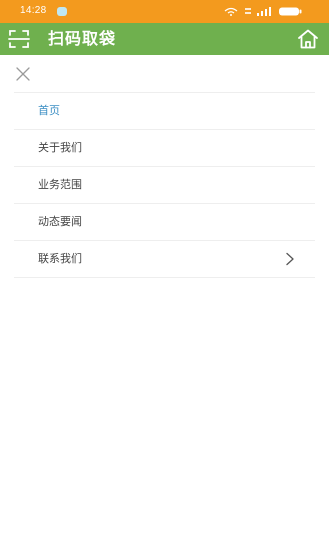 Image resolution: width=329 pixels, height=549 pixels. I want to click on menu-item-label: 关于我们, so click(60, 147).